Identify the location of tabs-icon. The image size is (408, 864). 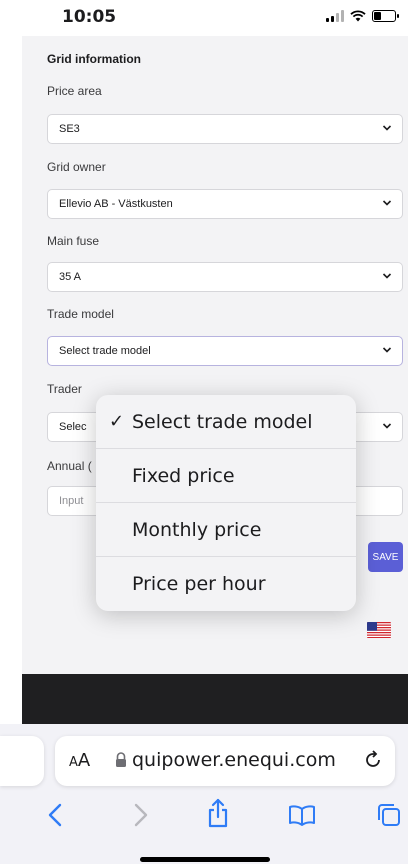
(389, 815).